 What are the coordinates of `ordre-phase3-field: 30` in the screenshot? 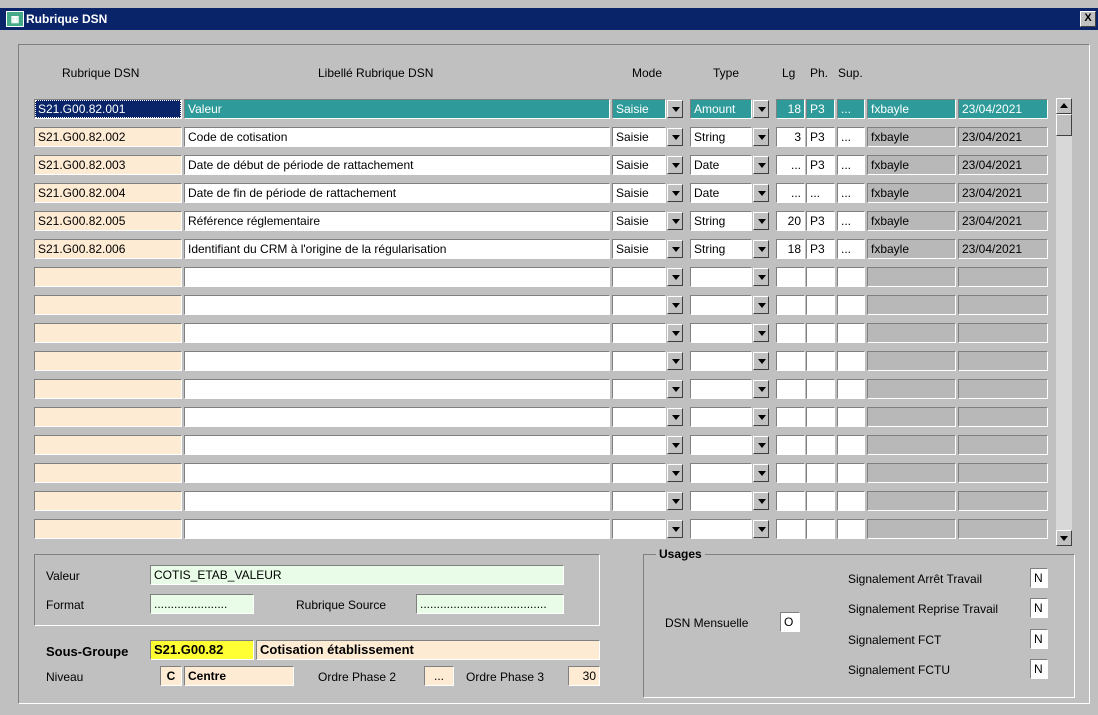 It's located at (584, 676).